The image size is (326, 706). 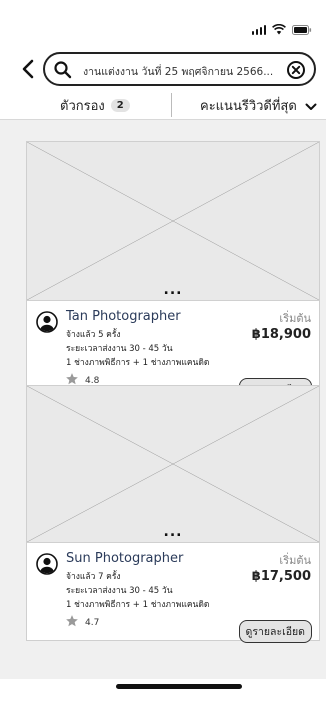 I want to click on search-icon, so click(x=63, y=72).